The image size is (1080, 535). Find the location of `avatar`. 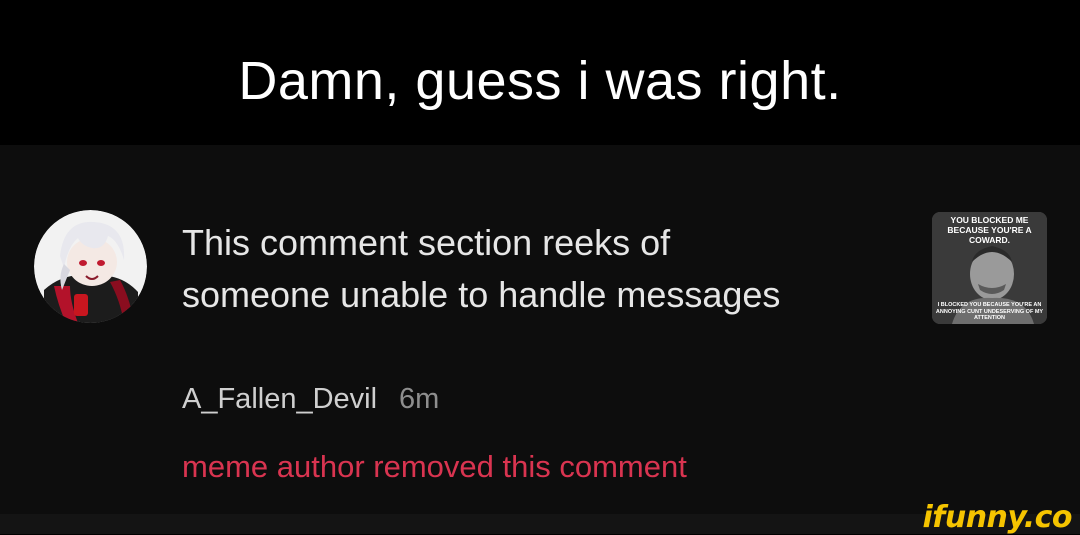

avatar is located at coordinates (90, 266).